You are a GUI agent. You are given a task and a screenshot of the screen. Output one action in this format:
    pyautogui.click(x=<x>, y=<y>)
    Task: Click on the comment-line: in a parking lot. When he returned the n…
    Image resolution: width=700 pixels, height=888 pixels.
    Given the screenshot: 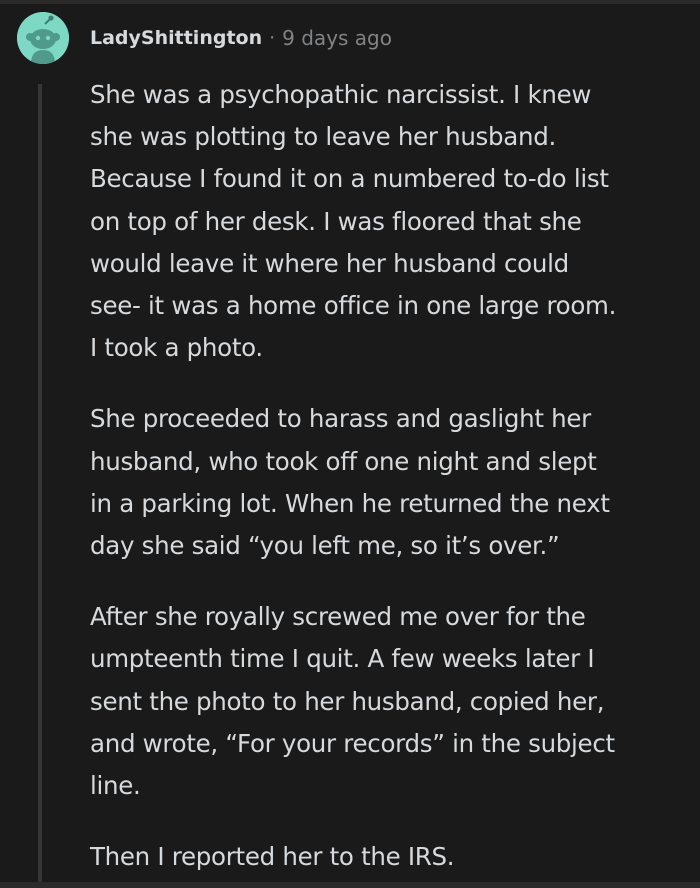 What is the action you would take?
    pyautogui.click(x=350, y=503)
    